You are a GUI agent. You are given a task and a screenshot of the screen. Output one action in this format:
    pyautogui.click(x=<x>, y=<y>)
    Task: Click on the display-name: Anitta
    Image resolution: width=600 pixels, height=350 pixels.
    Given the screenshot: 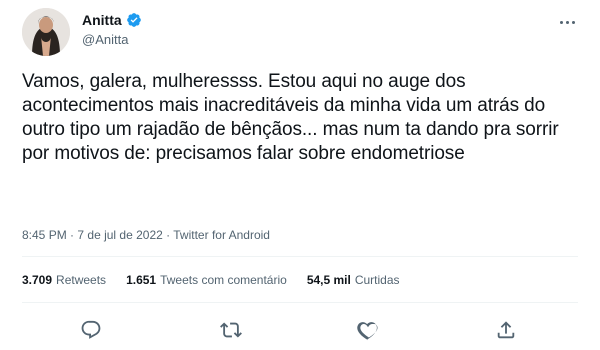 What is the action you would take?
    pyautogui.click(x=112, y=20)
    